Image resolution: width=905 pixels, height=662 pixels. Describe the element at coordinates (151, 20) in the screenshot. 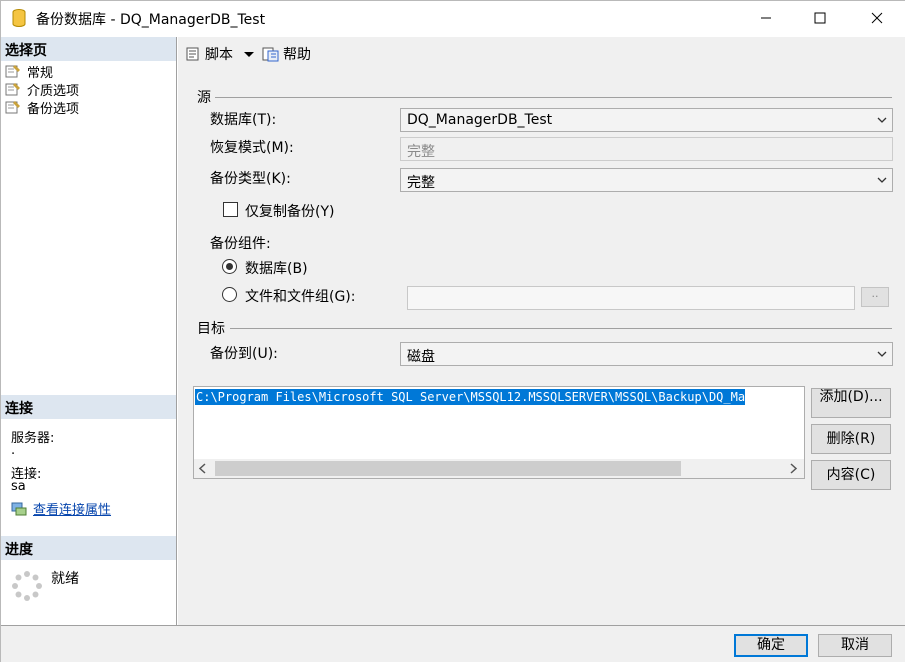

I see `window-title: 备份数据库 - DQ_ManagerDB_Test` at that location.